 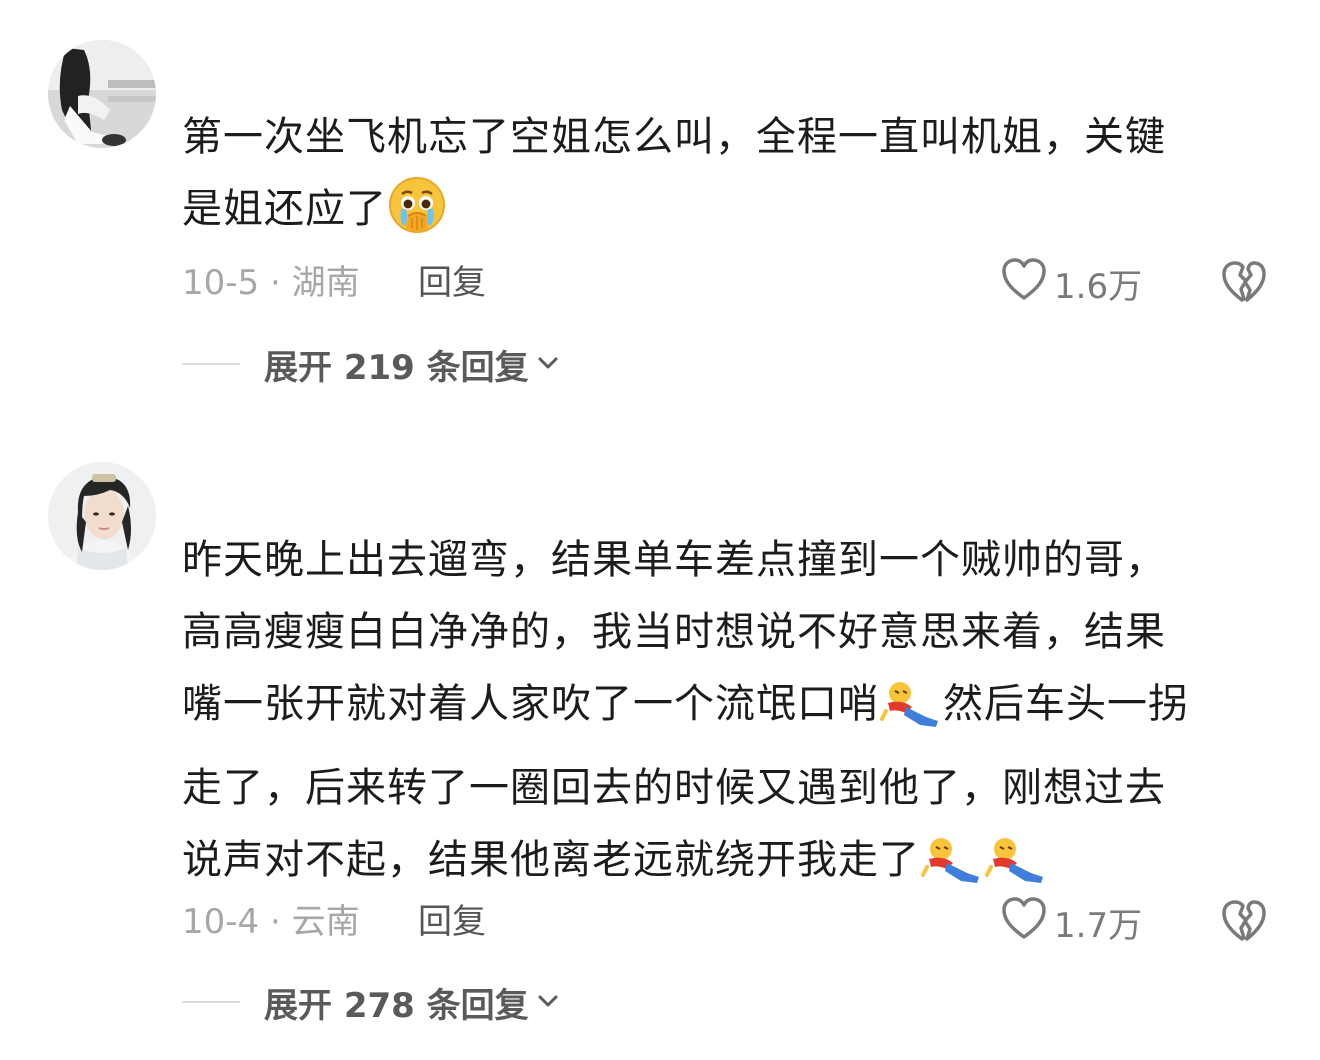 I want to click on comment-line-with-emoji: 嘴一张开就对着人家吹了一个流氓口哨 然后车头一拐, so click(x=727, y=710).